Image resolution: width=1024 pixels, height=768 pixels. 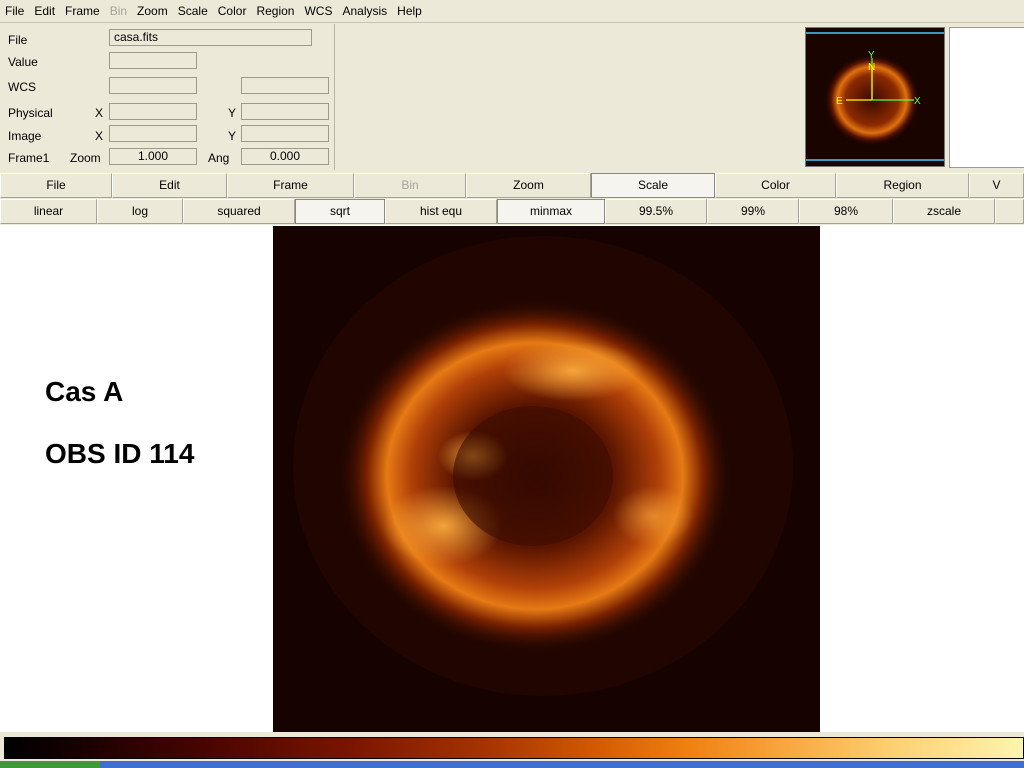 What do you see at coordinates (441, 211) in the screenshot?
I see `scale-hist-equ-button: hist equ` at bounding box center [441, 211].